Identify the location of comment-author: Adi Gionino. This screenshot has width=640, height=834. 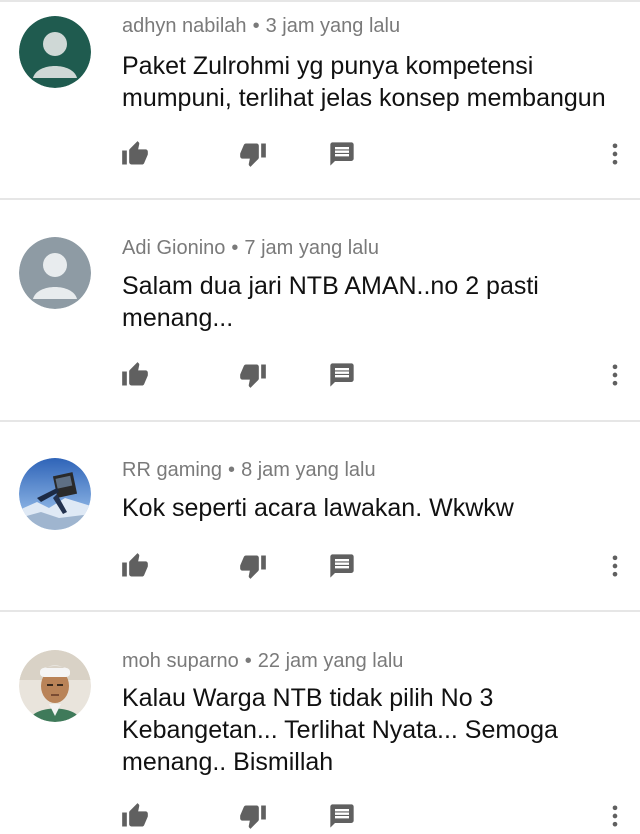
(173, 248).